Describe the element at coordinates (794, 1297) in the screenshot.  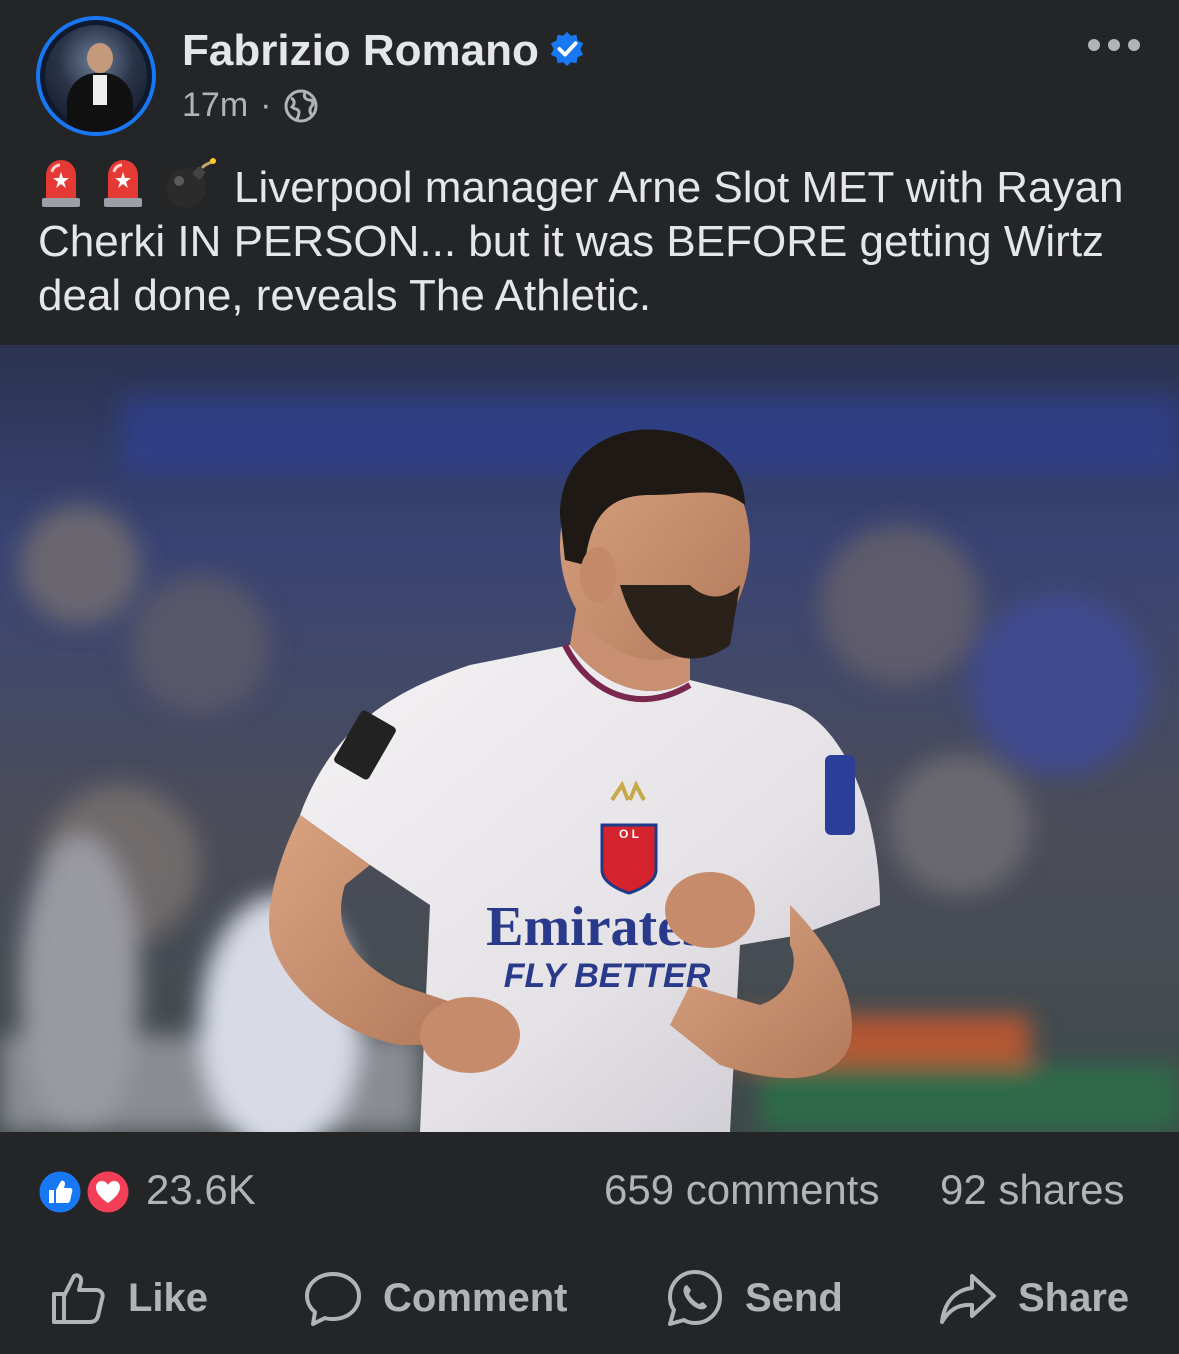
I see `send-label: Send` at that location.